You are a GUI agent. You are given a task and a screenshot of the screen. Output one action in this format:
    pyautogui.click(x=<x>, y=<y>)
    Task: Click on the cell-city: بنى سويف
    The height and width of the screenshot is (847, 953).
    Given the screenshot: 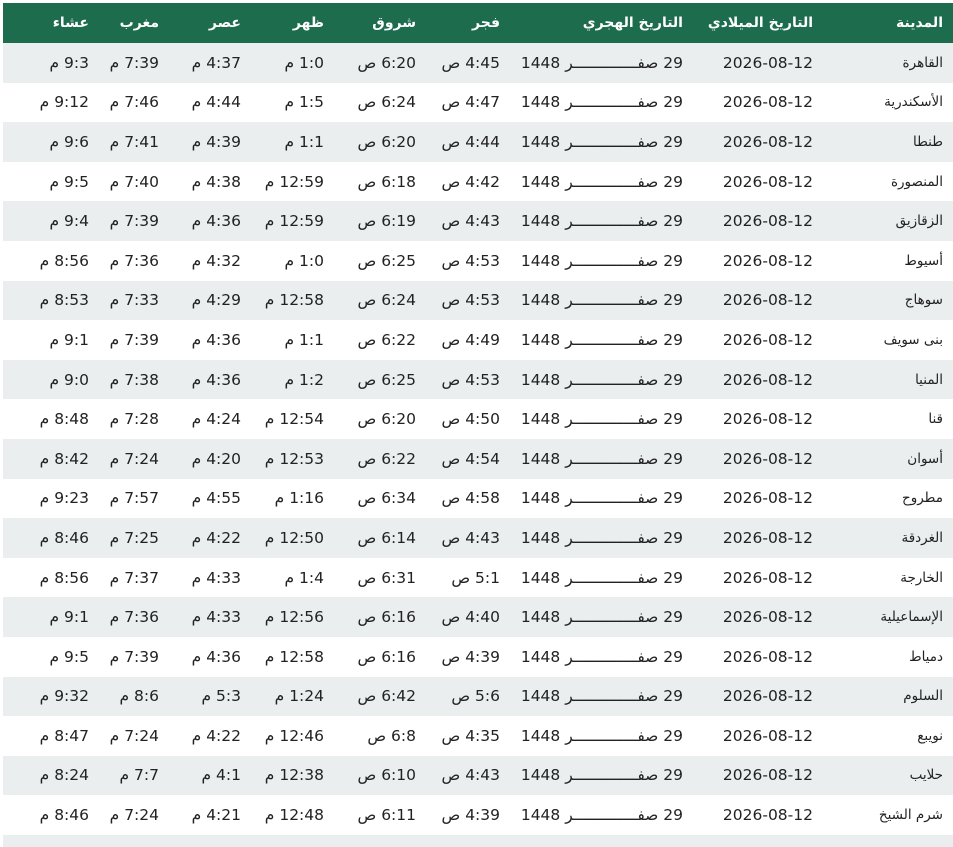 What is the action you would take?
    pyautogui.click(x=913, y=339)
    